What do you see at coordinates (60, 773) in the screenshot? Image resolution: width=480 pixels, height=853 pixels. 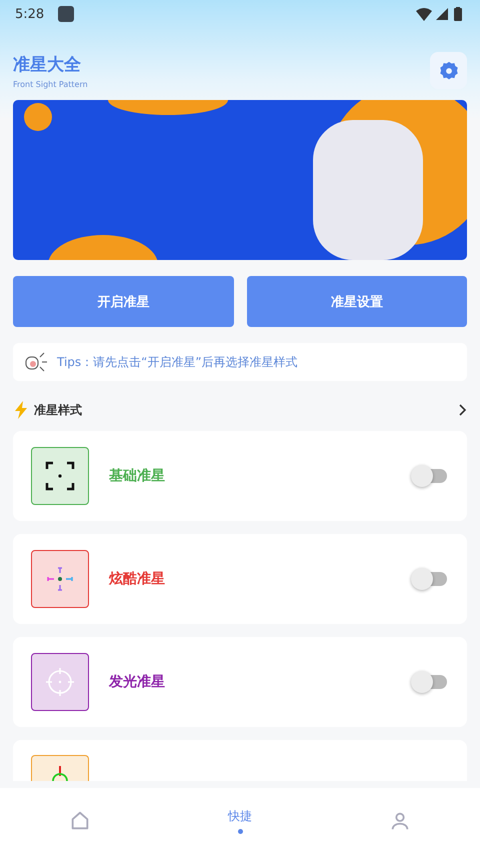 I see `crosshair-top-icon` at bounding box center [60, 773].